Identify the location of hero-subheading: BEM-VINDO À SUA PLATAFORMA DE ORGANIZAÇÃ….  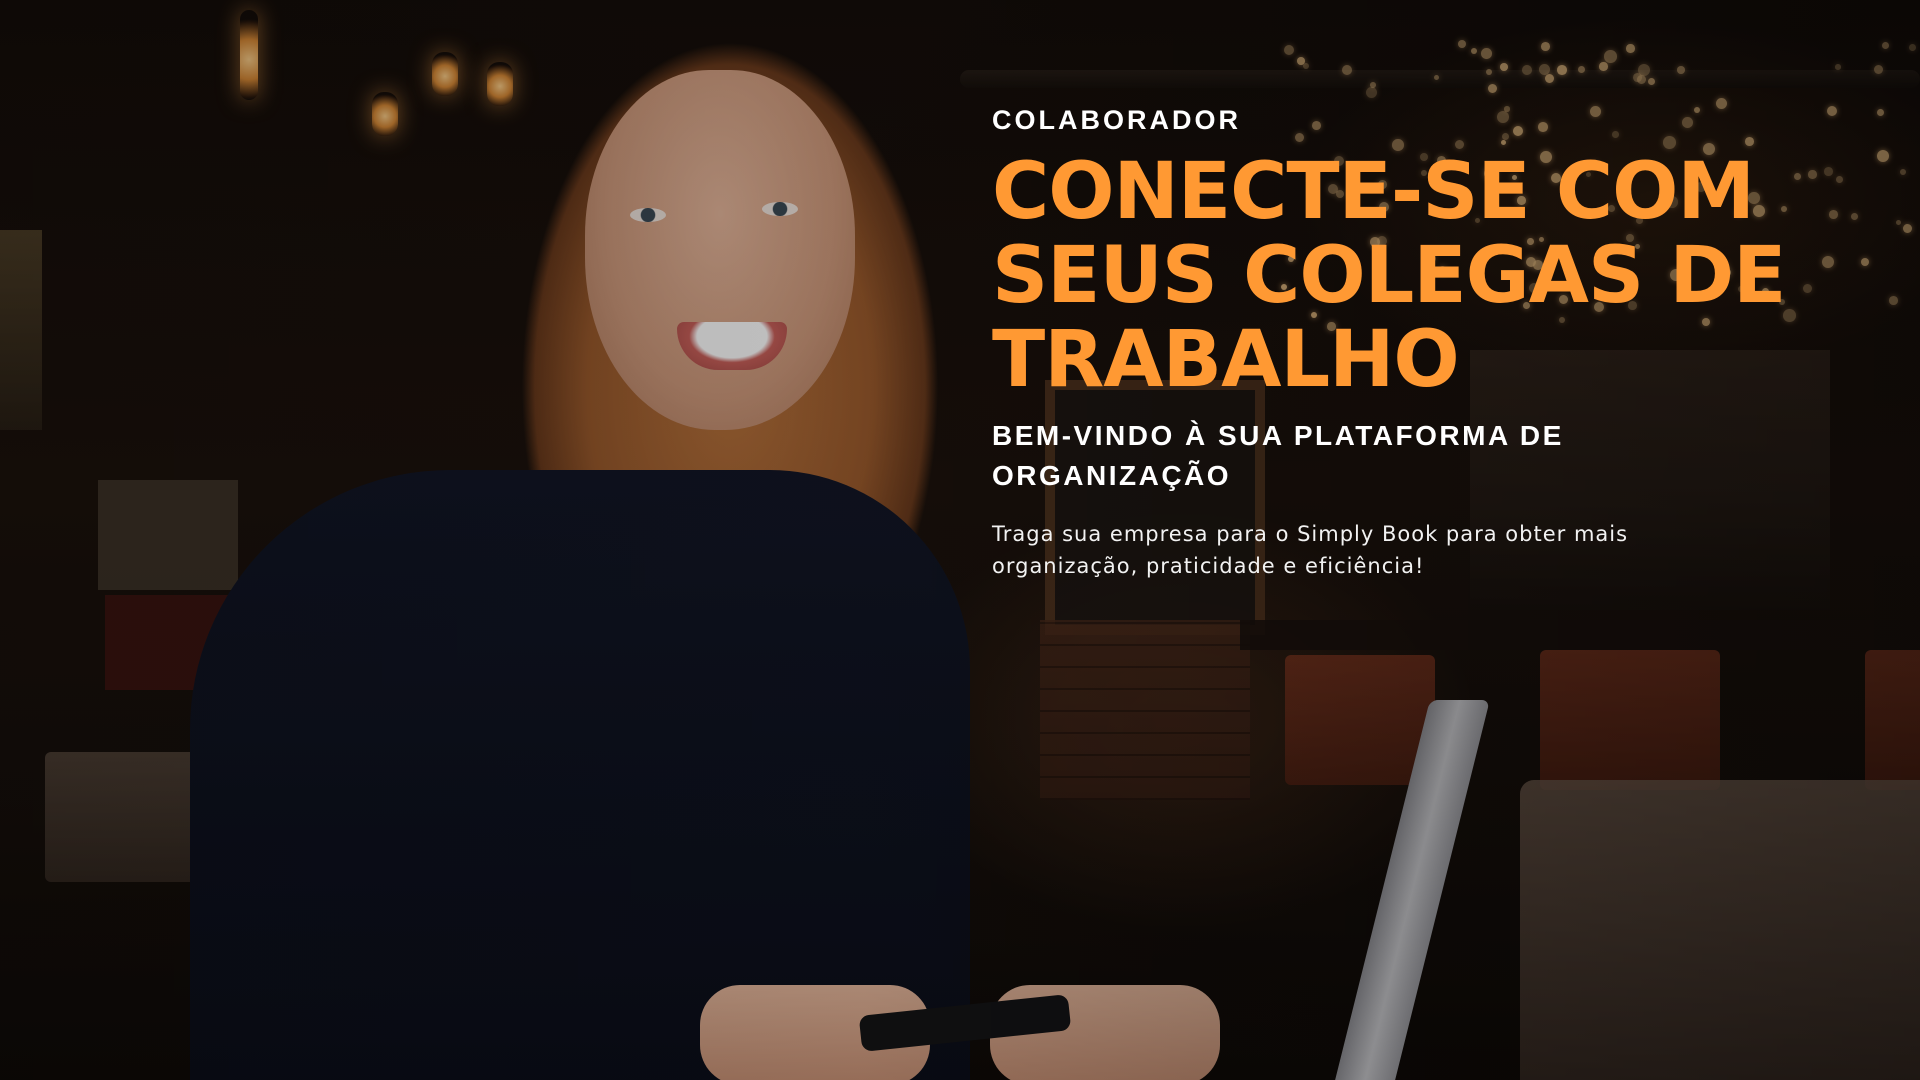
(1278, 455).